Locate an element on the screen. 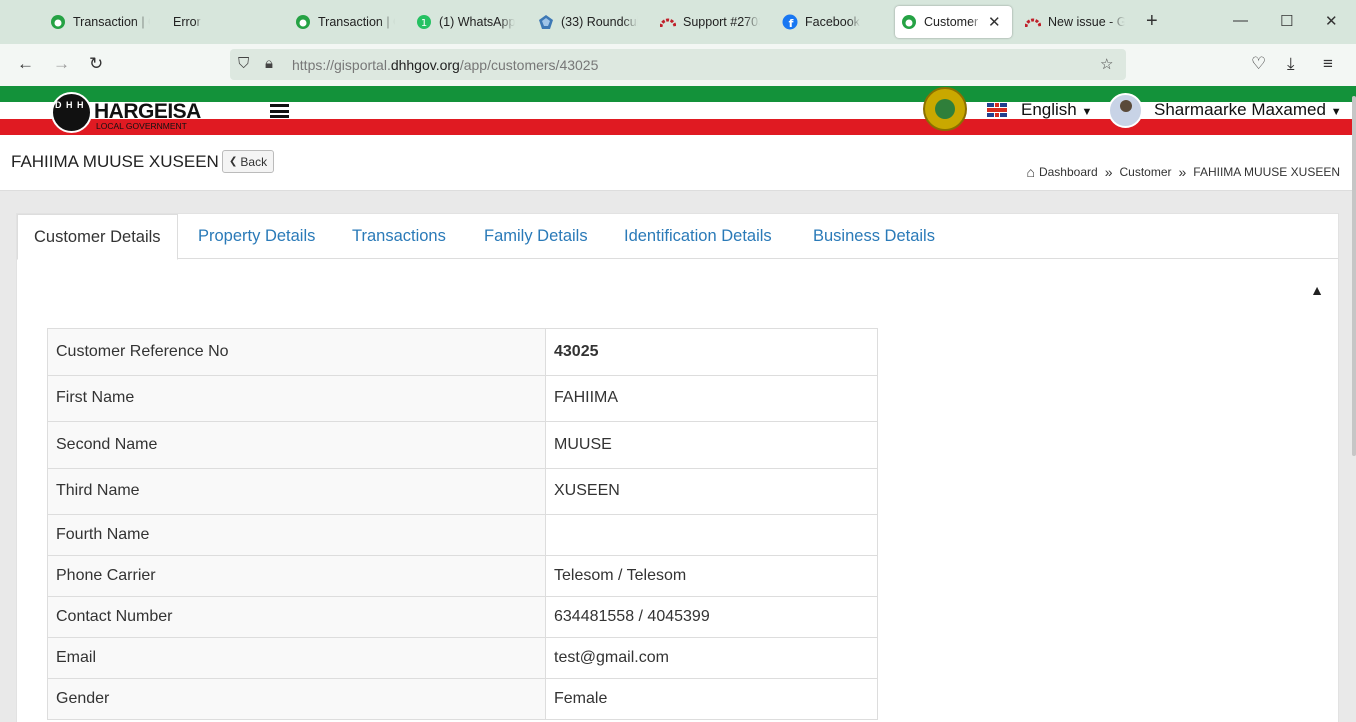 The width and height of the screenshot is (1356, 722). table-row: Customer Reference No 43025 is located at coordinates (462, 352).